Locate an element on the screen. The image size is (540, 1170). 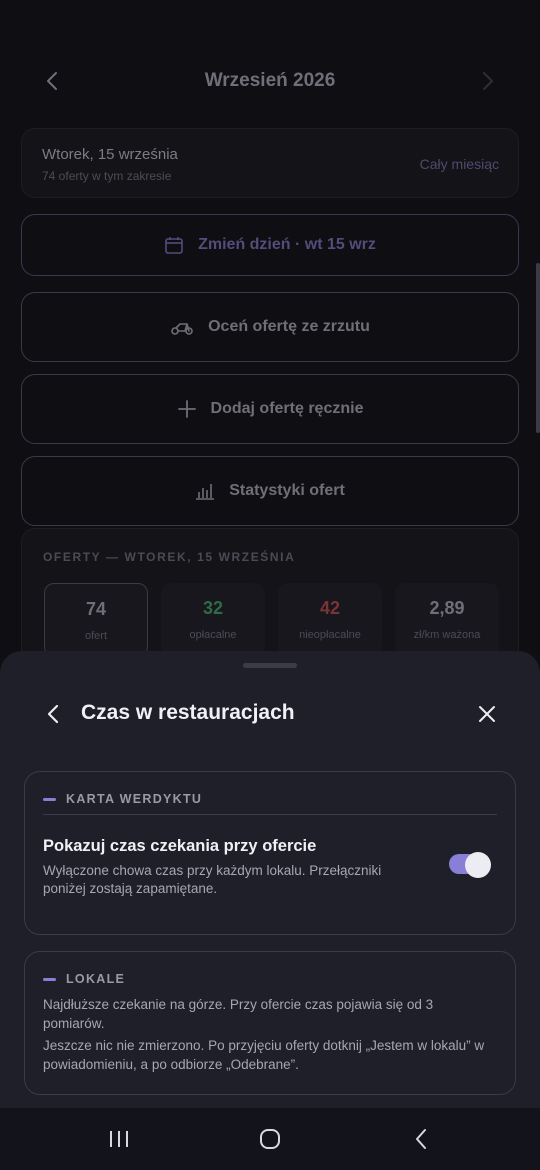
stat-value: 32 is located at coordinates (213, 608).